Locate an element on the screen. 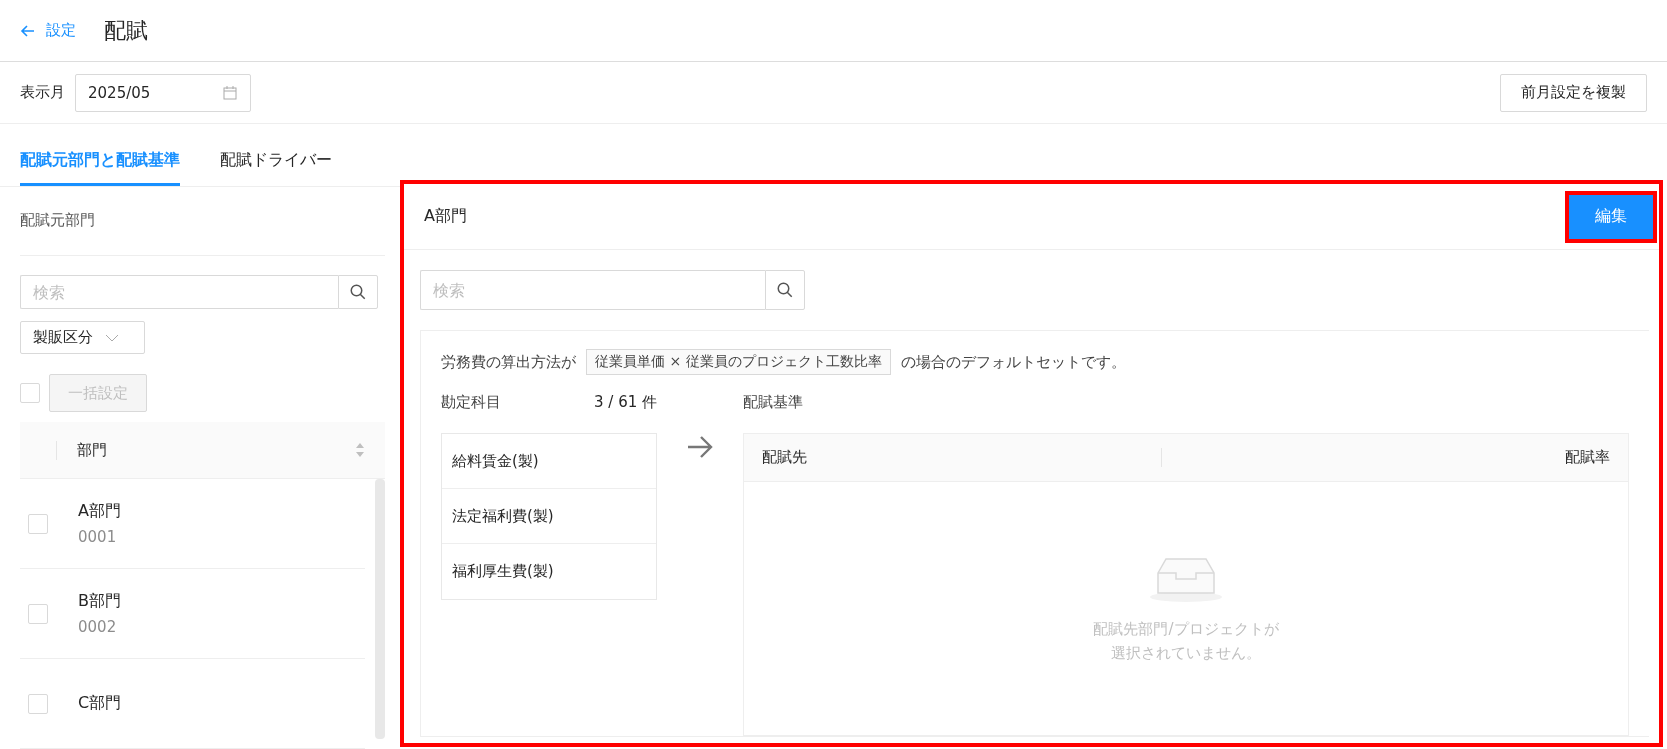  column-header: 配賦先 is located at coordinates (962, 457).